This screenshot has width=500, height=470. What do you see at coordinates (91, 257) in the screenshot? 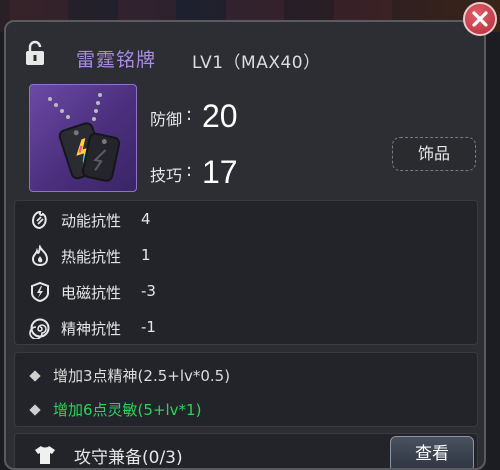
I see `resistance-label: 热能抗性` at bounding box center [91, 257].